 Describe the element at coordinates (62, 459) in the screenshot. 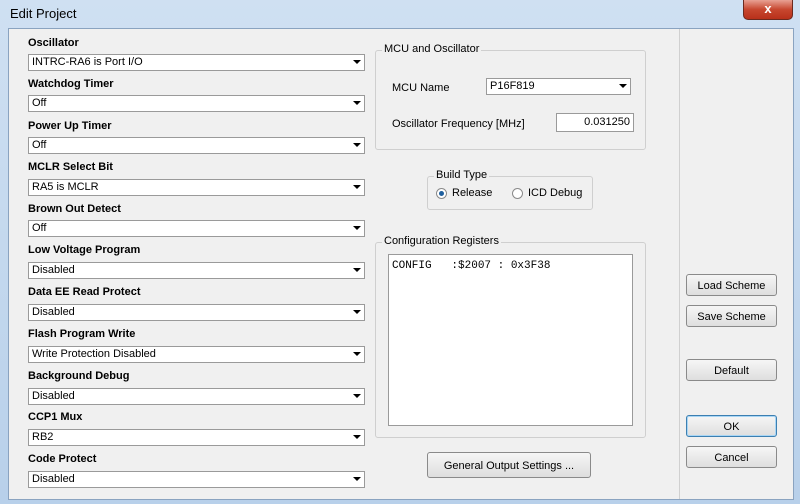

I see `code-protect-label: Code Protect` at that location.